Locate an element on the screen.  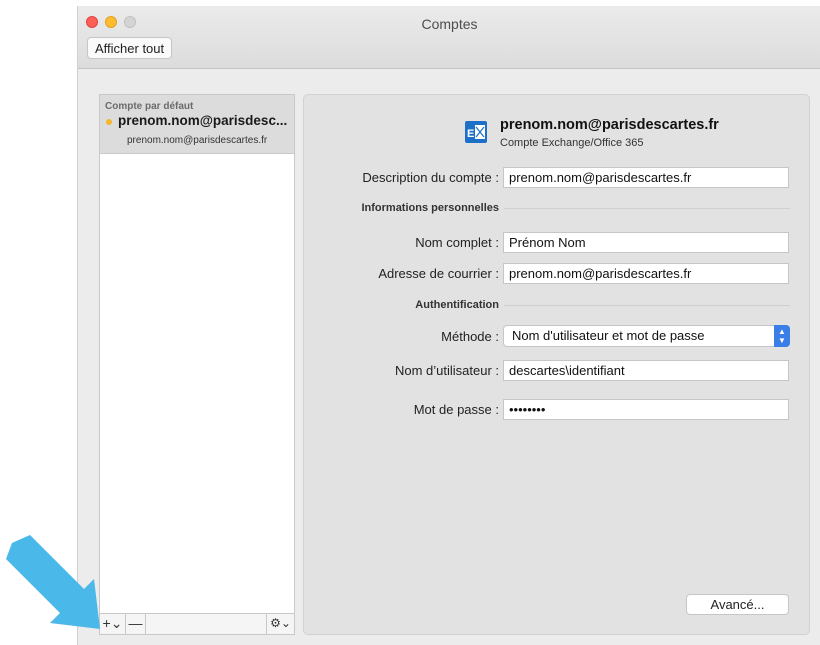
email-field: prenom.nom@parisdescartes.fr is located at coordinates (646, 273).